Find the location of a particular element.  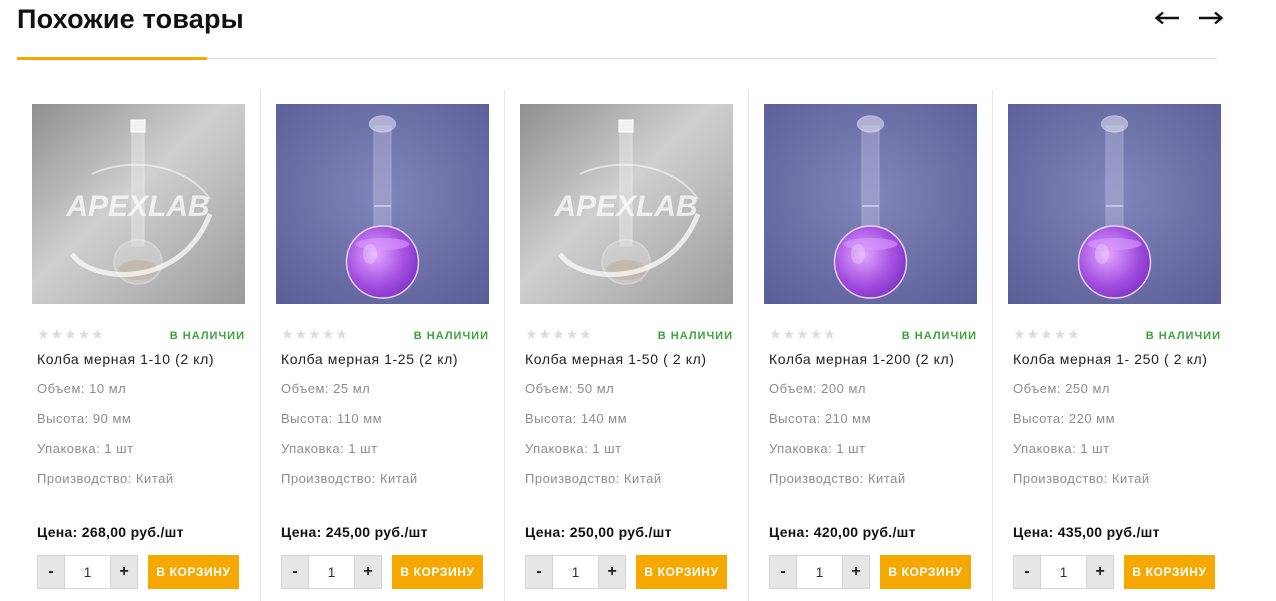

product-price: Цена: 250,00 руб./шт is located at coordinates (598, 532).